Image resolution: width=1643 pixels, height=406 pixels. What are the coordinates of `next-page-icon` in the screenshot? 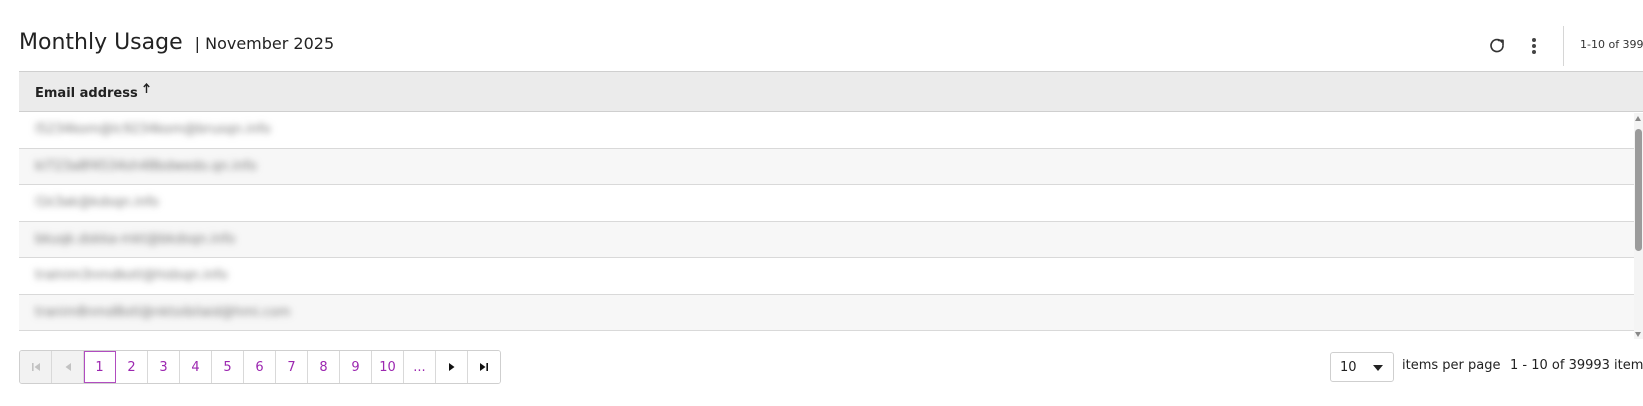 It's located at (451, 367).